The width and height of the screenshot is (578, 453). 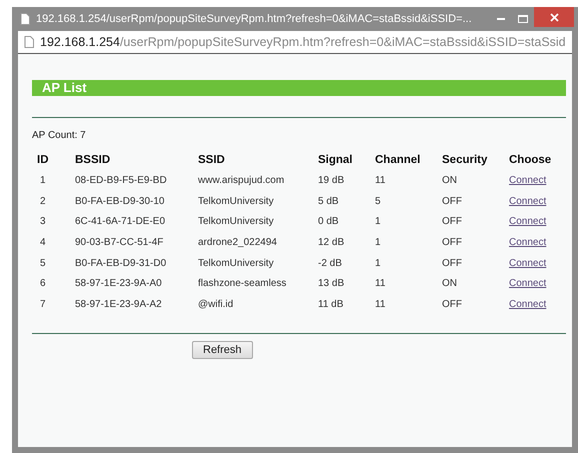 I want to click on table-cell: B0-FA-EB-D9-30-10, so click(x=119, y=201).